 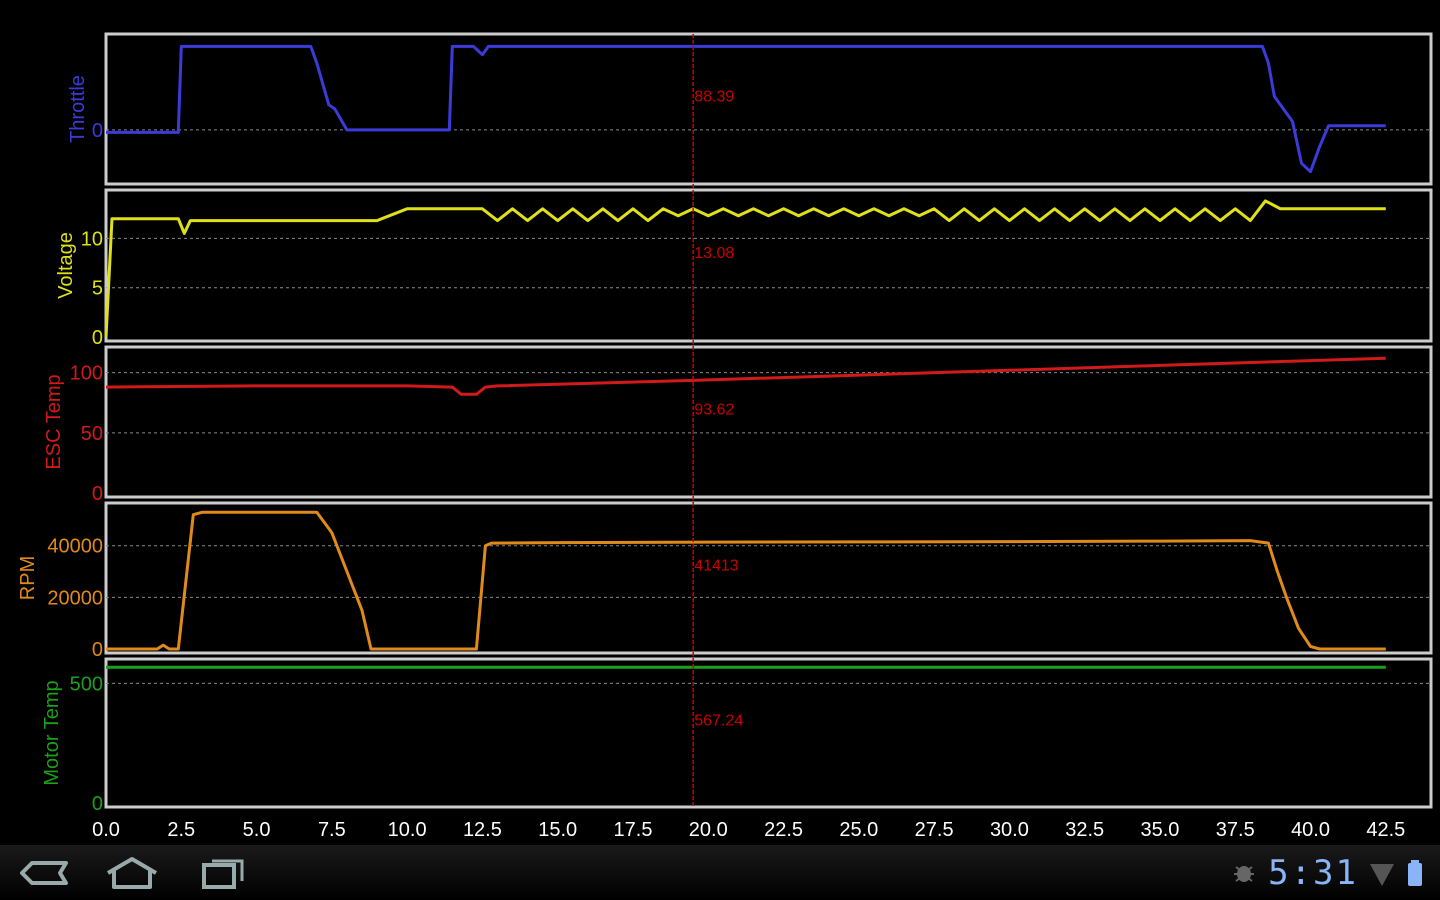 I want to click on battery-icon, so click(x=1415, y=873).